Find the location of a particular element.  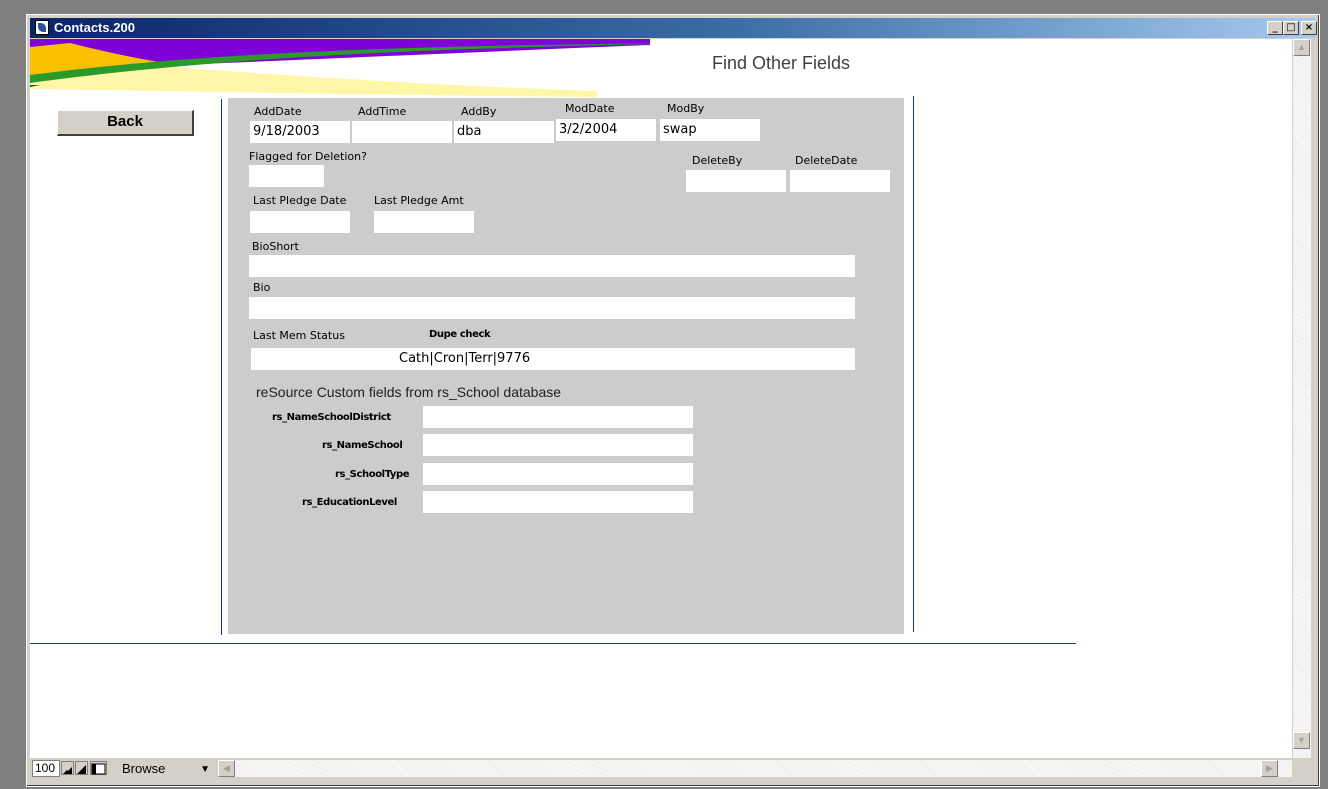

flagged-label: Flagged for Deletion? is located at coordinates (308, 156).